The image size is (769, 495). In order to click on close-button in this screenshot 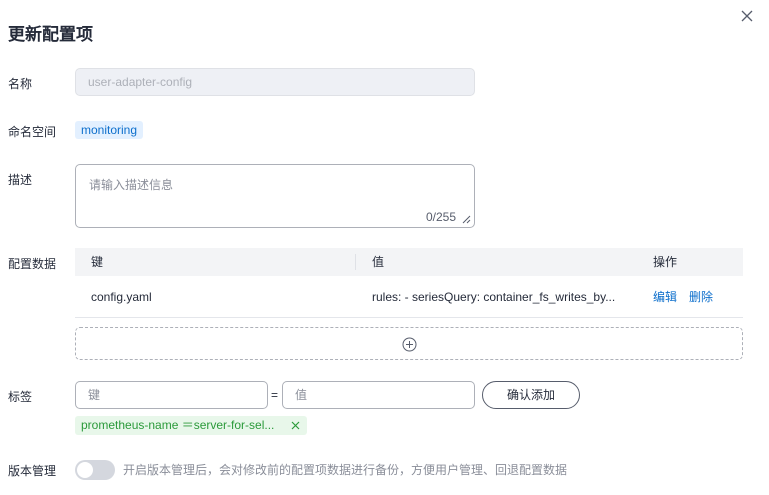, I will do `click(747, 16)`.